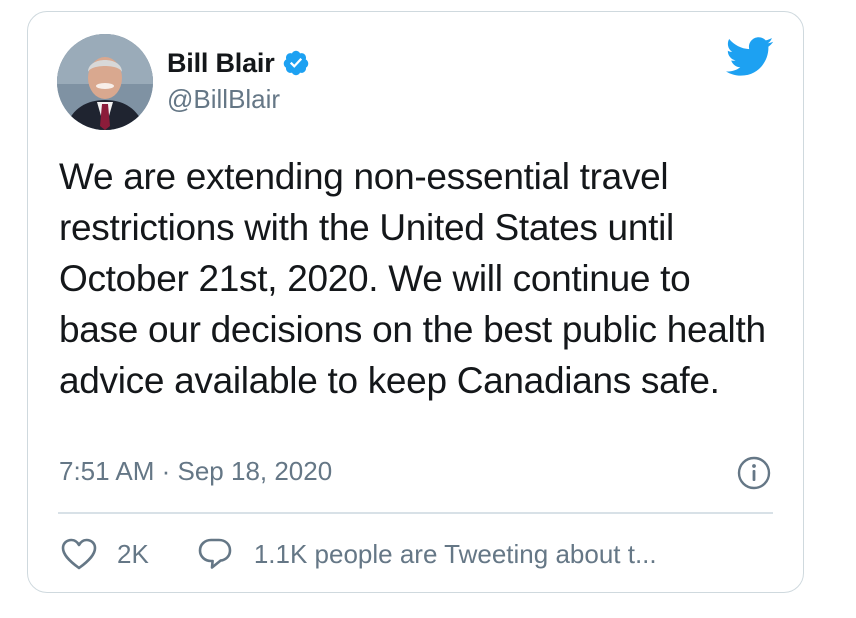  Describe the element at coordinates (104, 554) in the screenshot. I see `like-button: 2K` at that location.